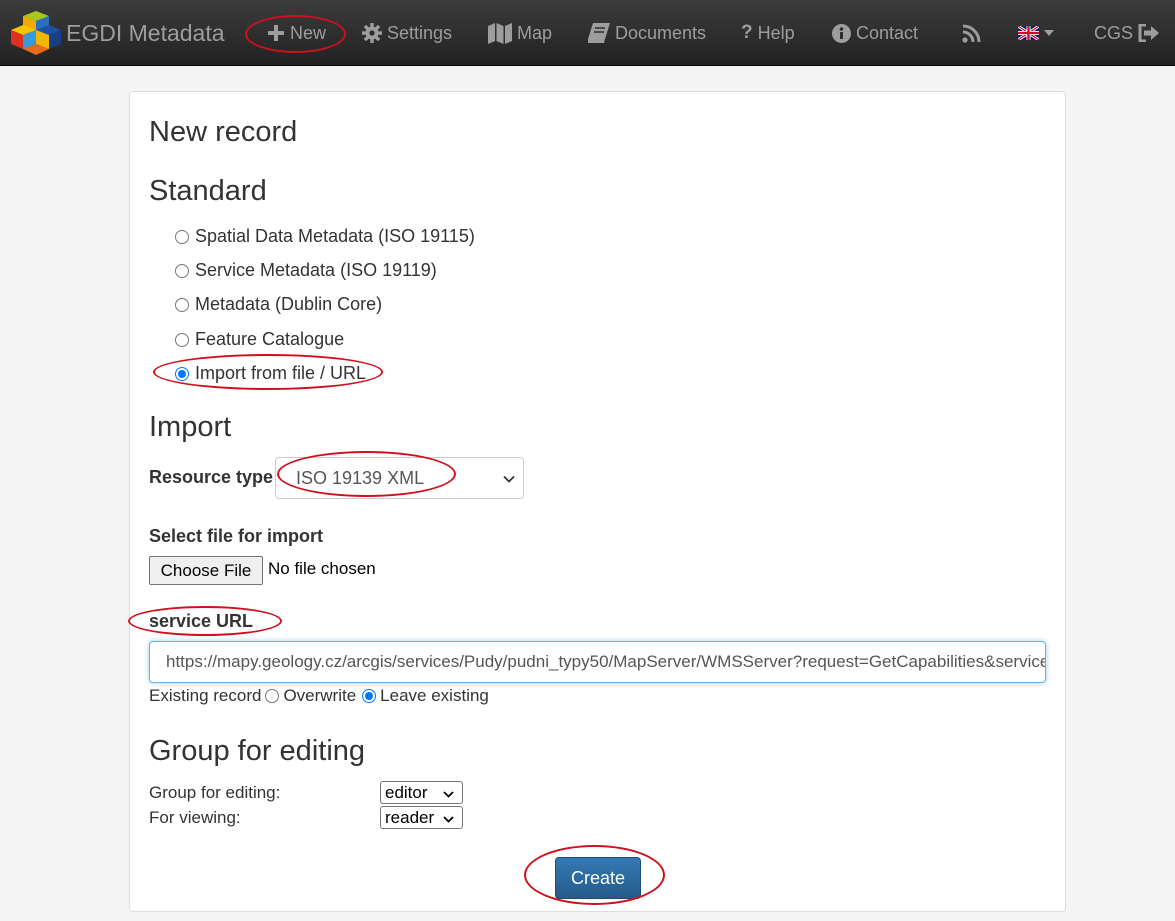 The height and width of the screenshot is (921, 1175). Describe the element at coordinates (257, 751) in the screenshot. I see `group-heading: Group for editing` at that location.